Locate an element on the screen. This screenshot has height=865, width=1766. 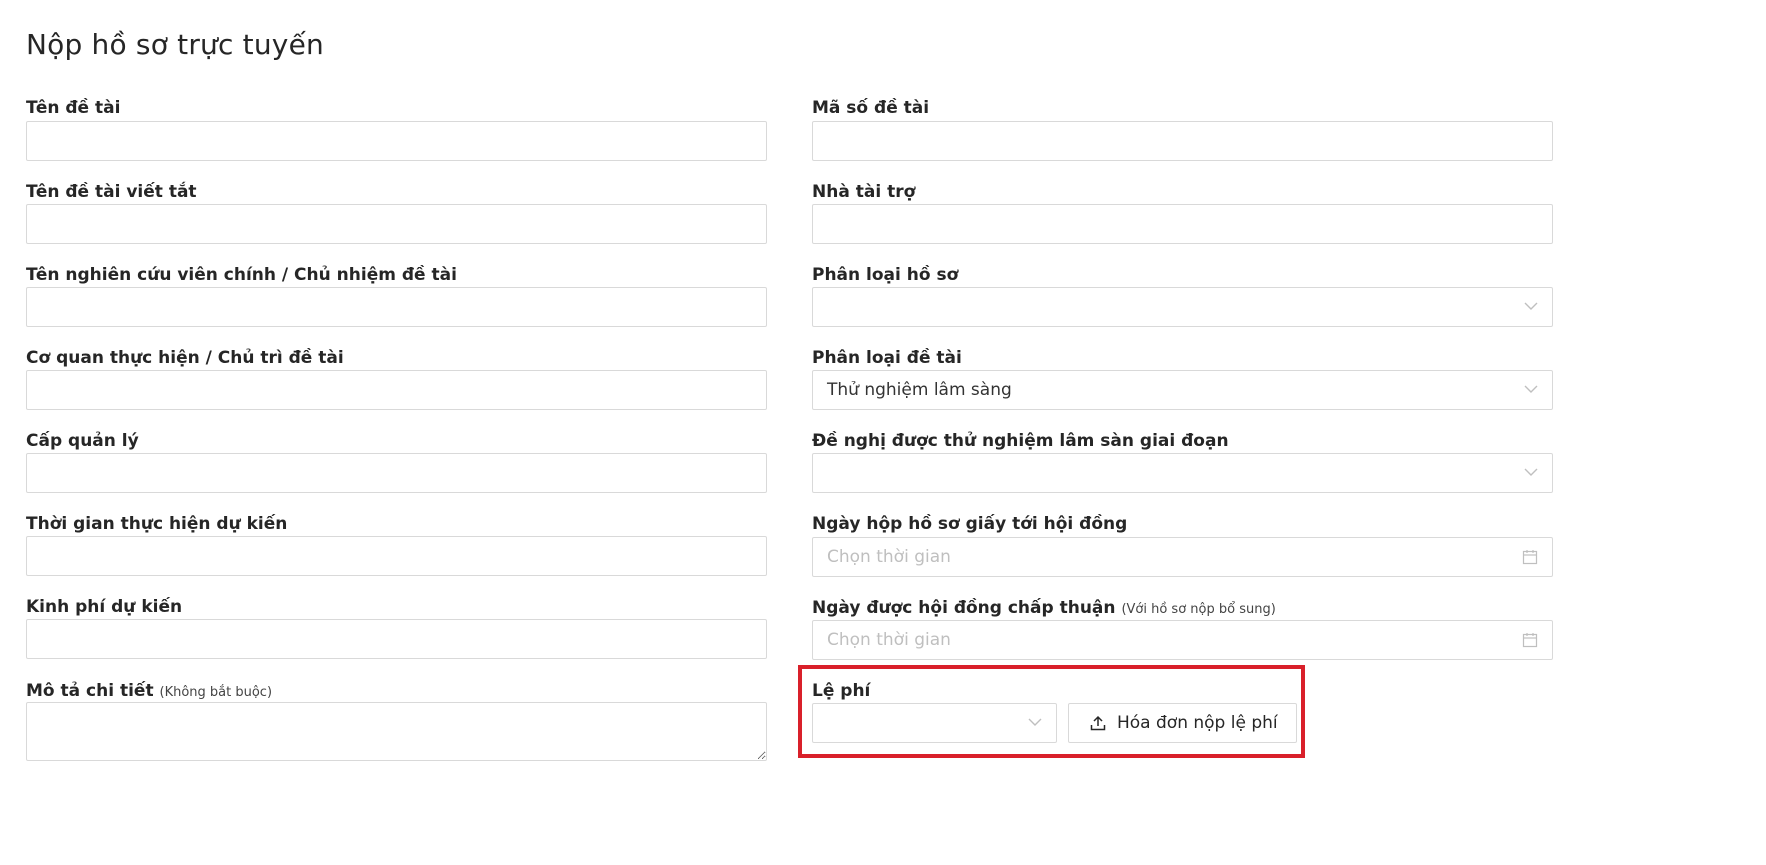
page-title: Nộp hồ sơ trực tuyến is located at coordinates (175, 44).